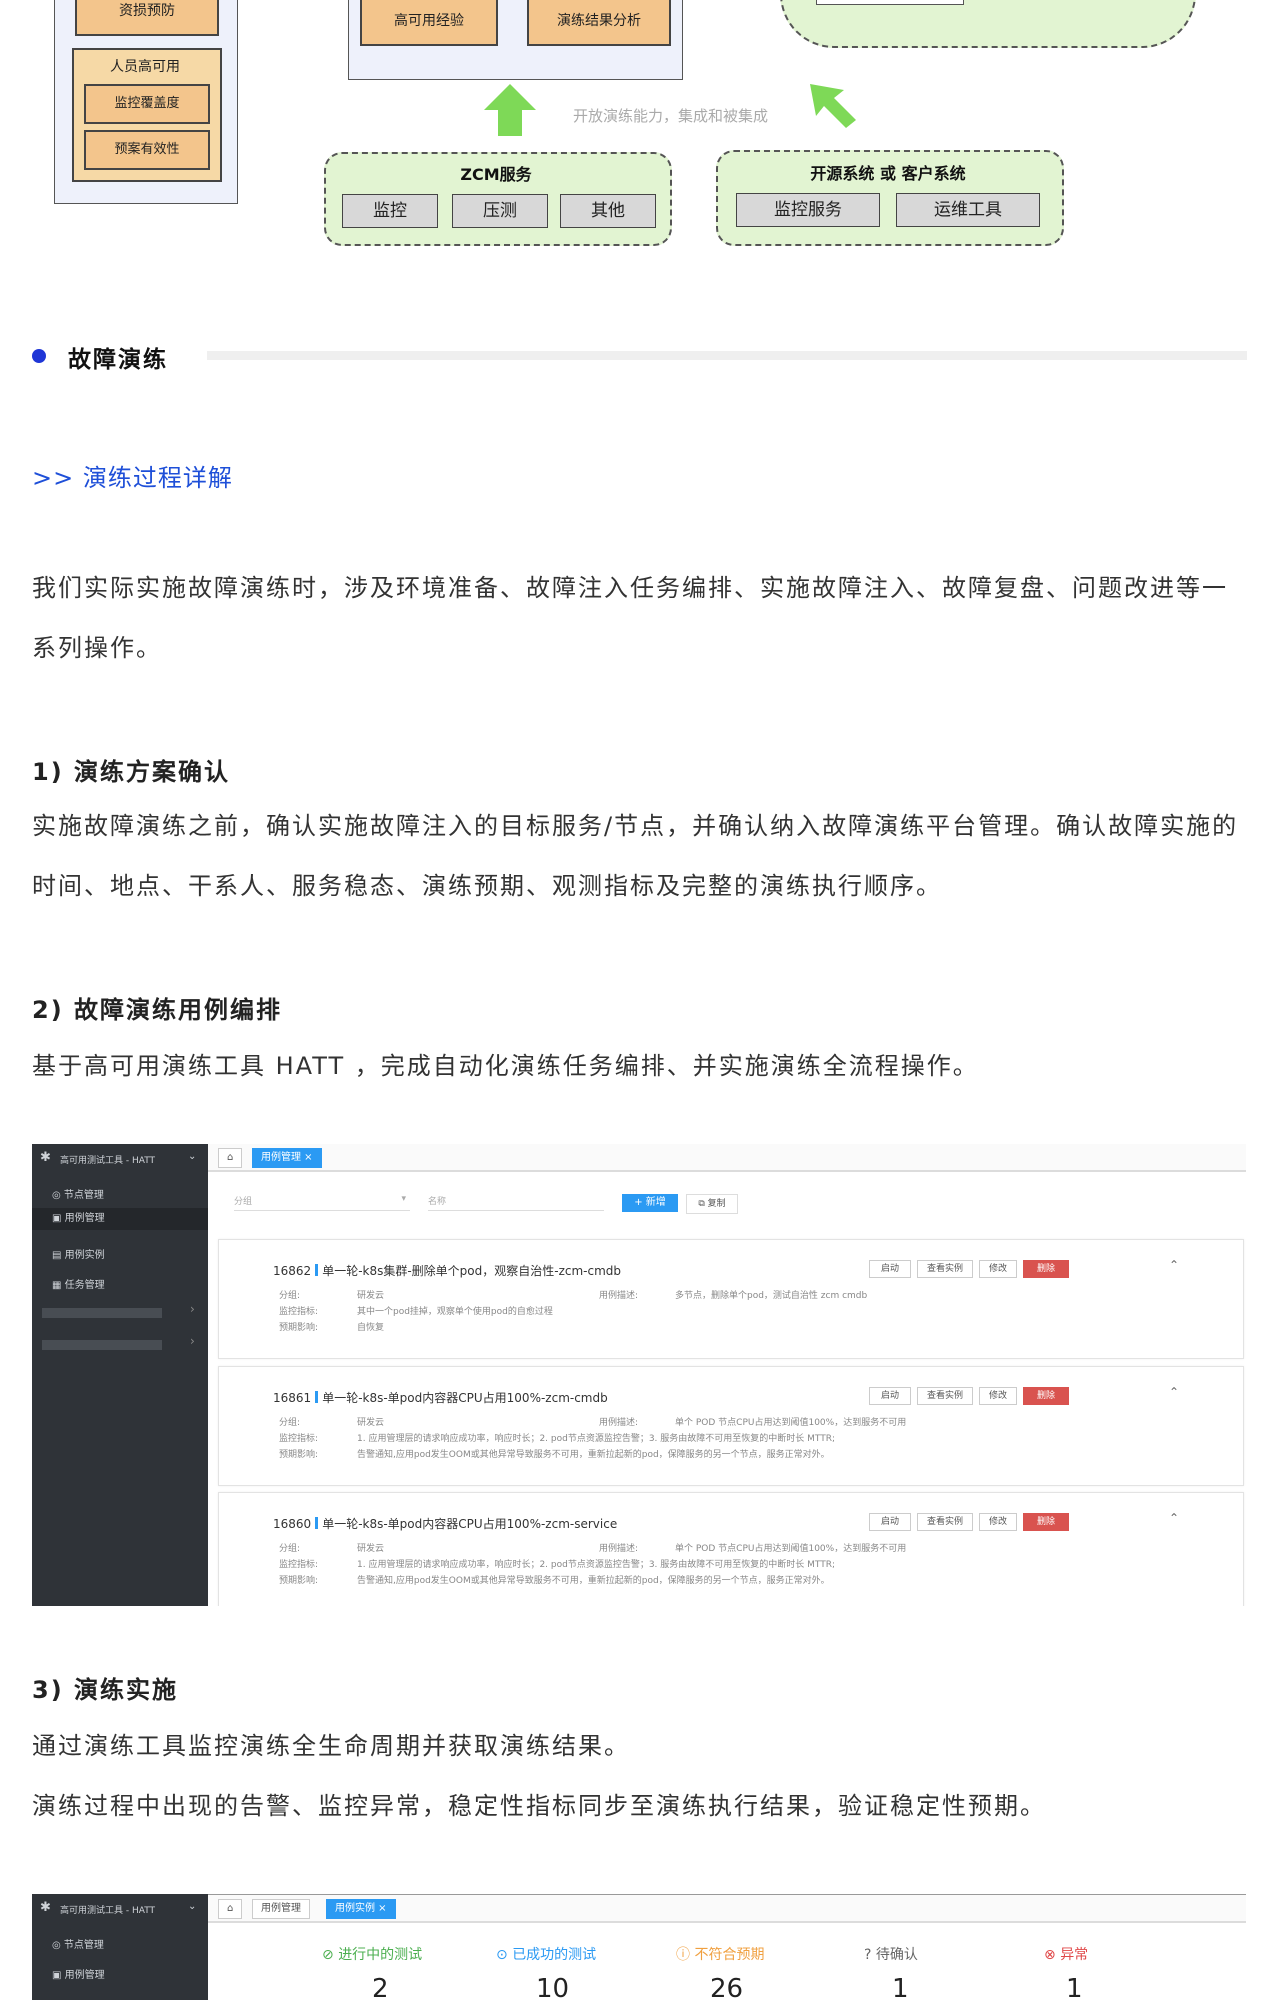 Image resolution: width=1282 pixels, height=2000 pixels. What do you see at coordinates (447, 1270) in the screenshot?
I see `case-card-title: 16862 单一轮-k8s集群-删除单个pod，观察自治性-zcm-cmdb` at bounding box center [447, 1270].